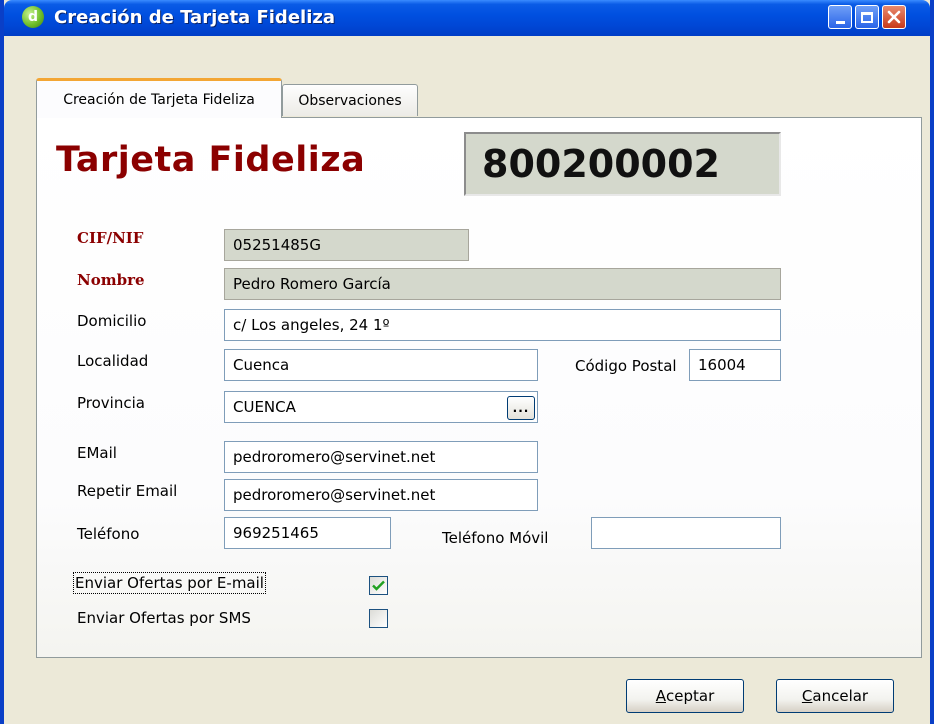 The height and width of the screenshot is (724, 934). I want to click on telefono-movil-field, so click(686, 533).